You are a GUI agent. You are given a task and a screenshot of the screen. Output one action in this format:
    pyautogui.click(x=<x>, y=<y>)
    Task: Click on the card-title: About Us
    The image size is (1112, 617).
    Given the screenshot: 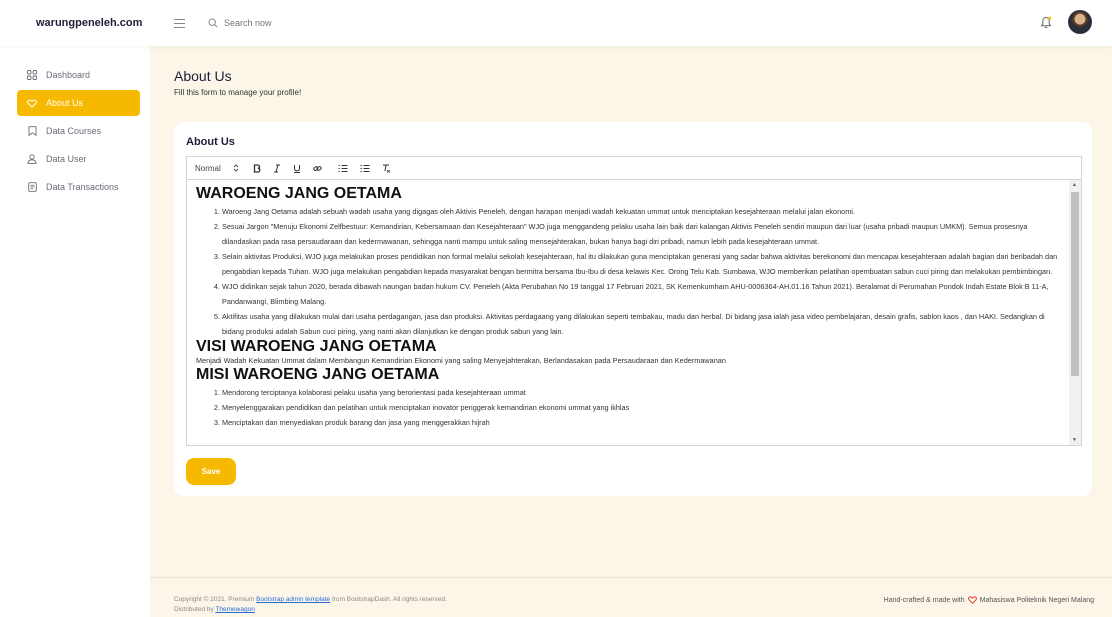 What is the action you would take?
    pyautogui.click(x=210, y=142)
    